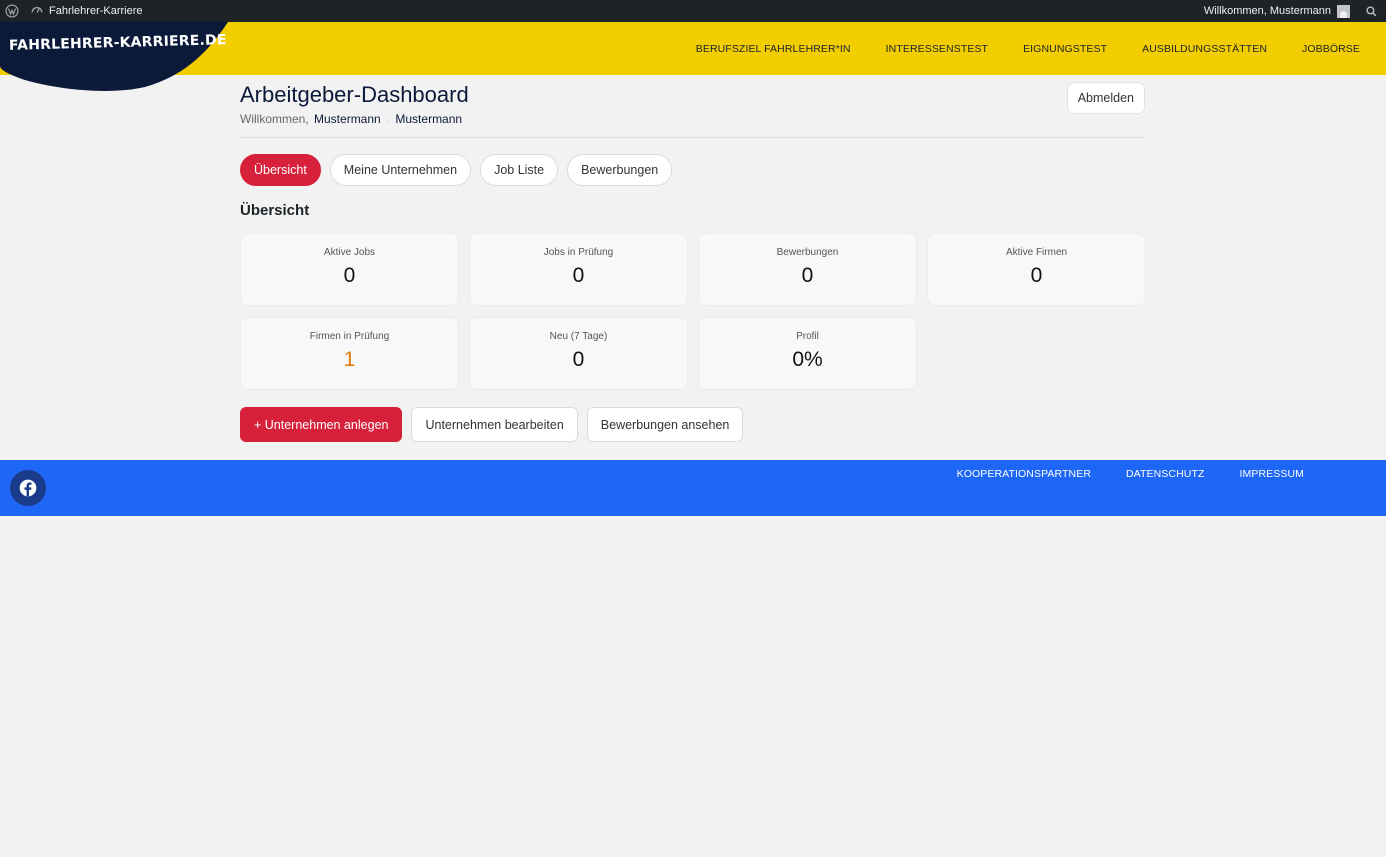 This screenshot has width=1386, height=857. Describe the element at coordinates (578, 336) in the screenshot. I see `stat-label: Neu (7 Tage)` at that location.